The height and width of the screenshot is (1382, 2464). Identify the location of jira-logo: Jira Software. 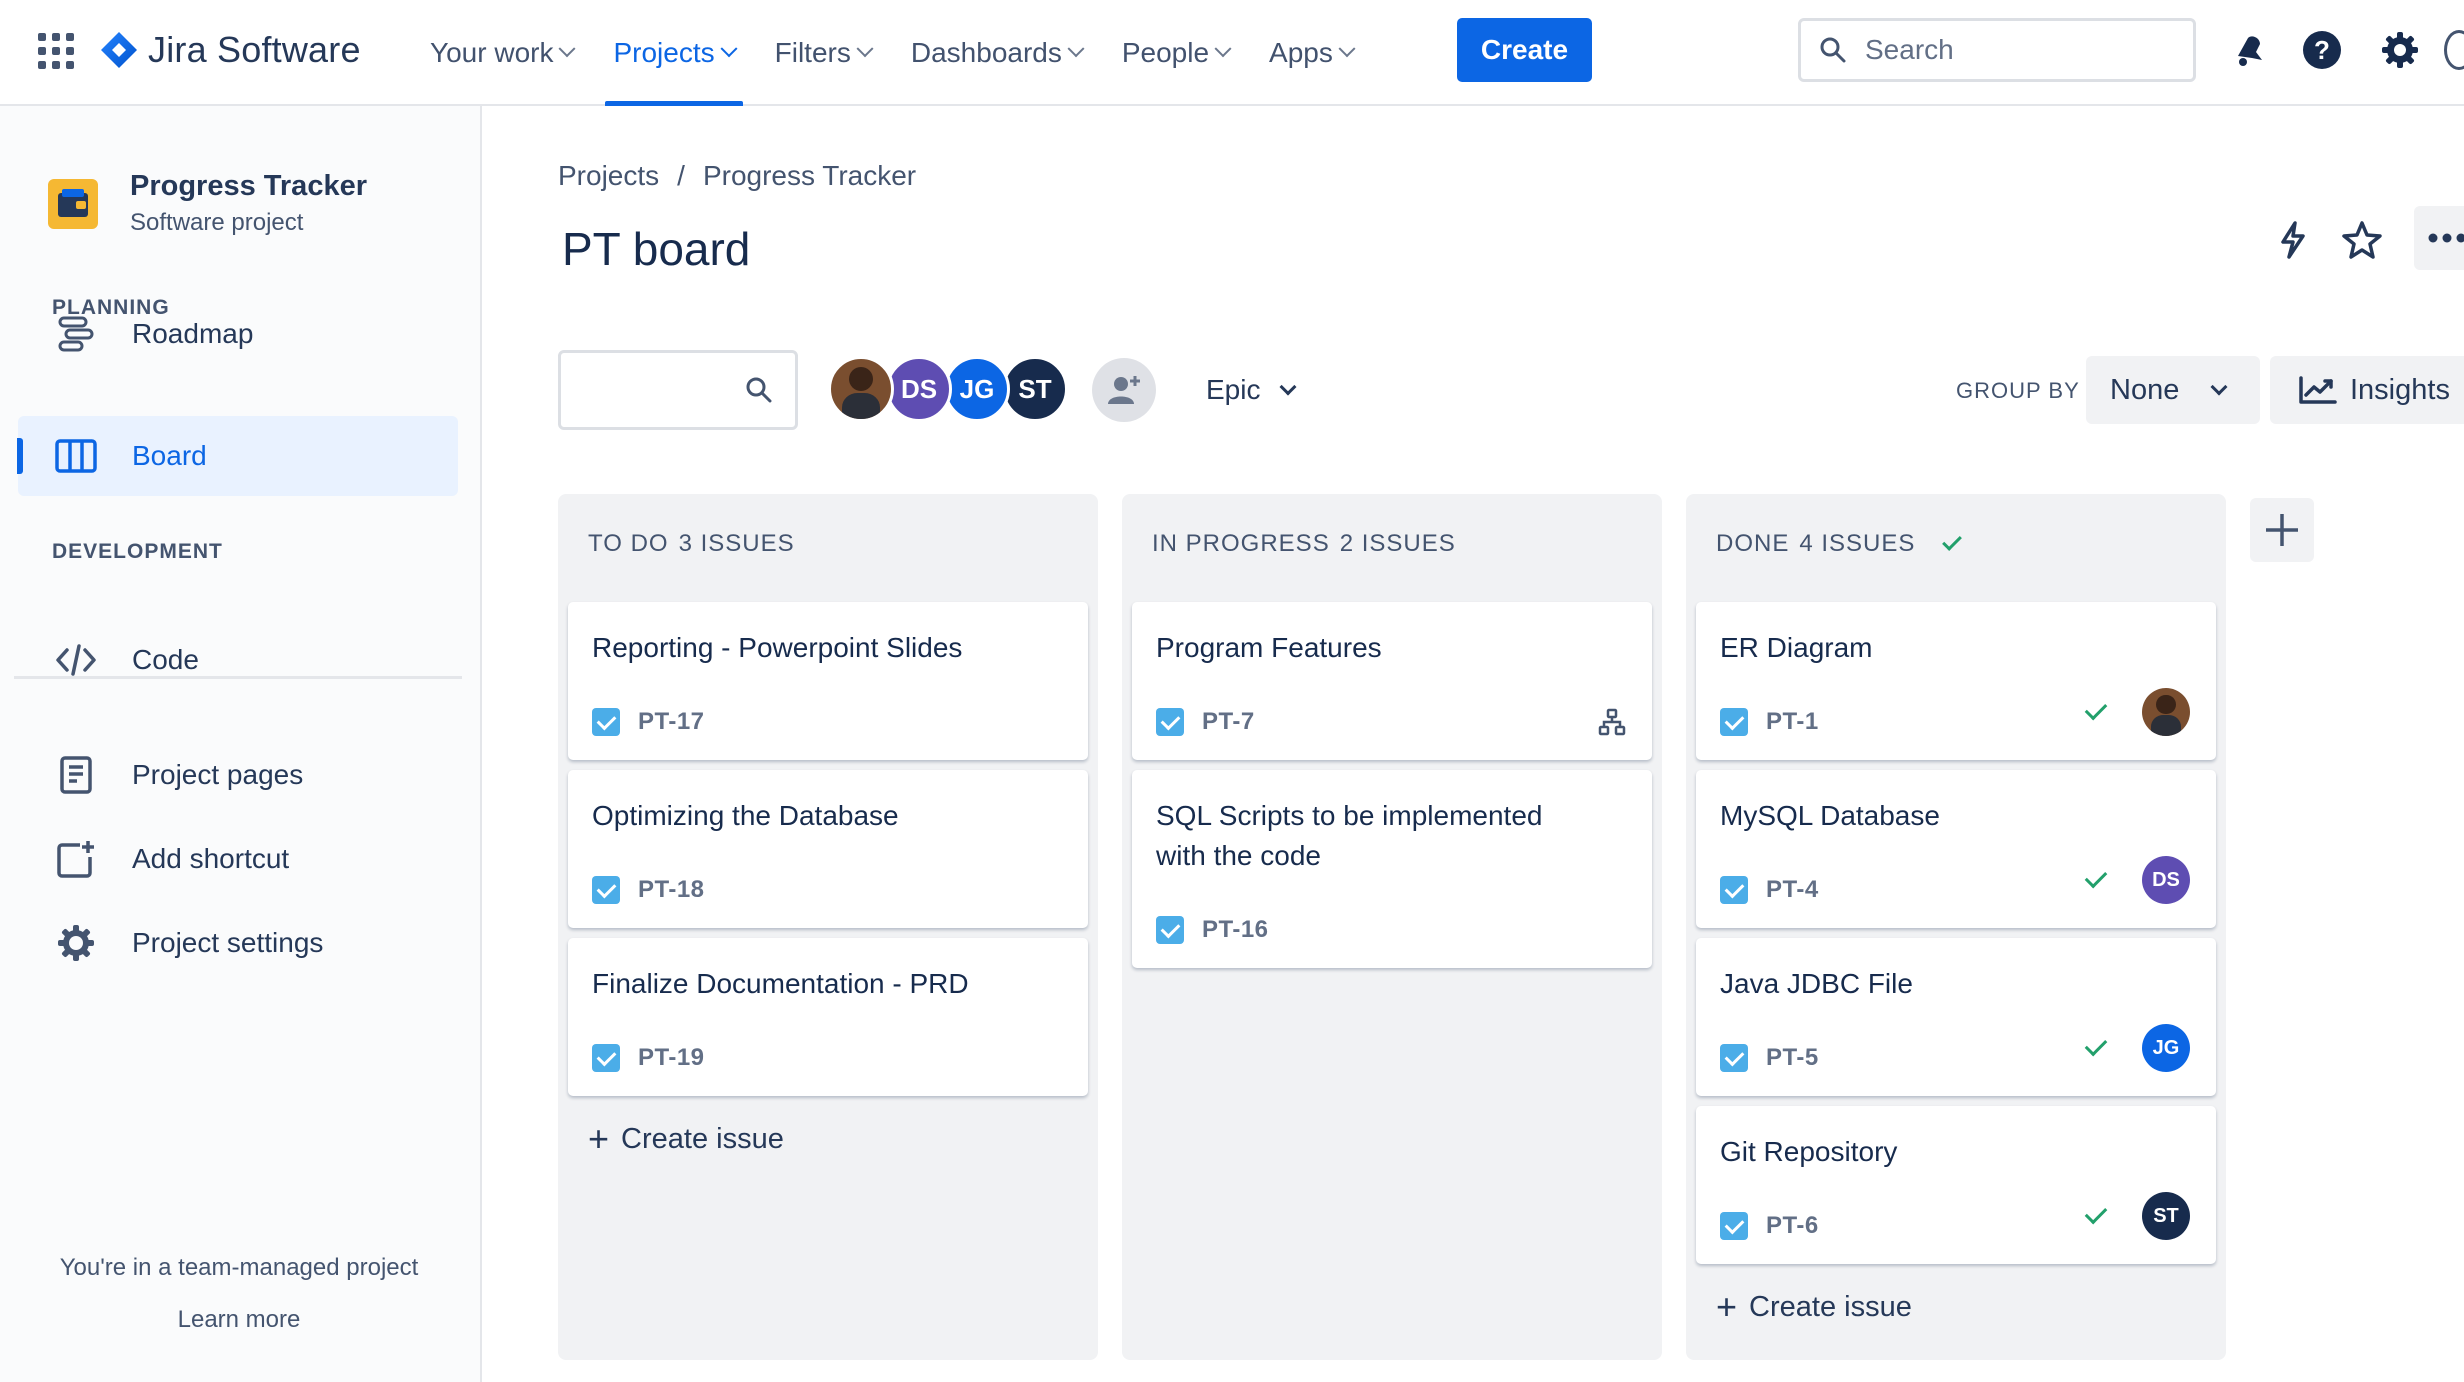
(230, 50).